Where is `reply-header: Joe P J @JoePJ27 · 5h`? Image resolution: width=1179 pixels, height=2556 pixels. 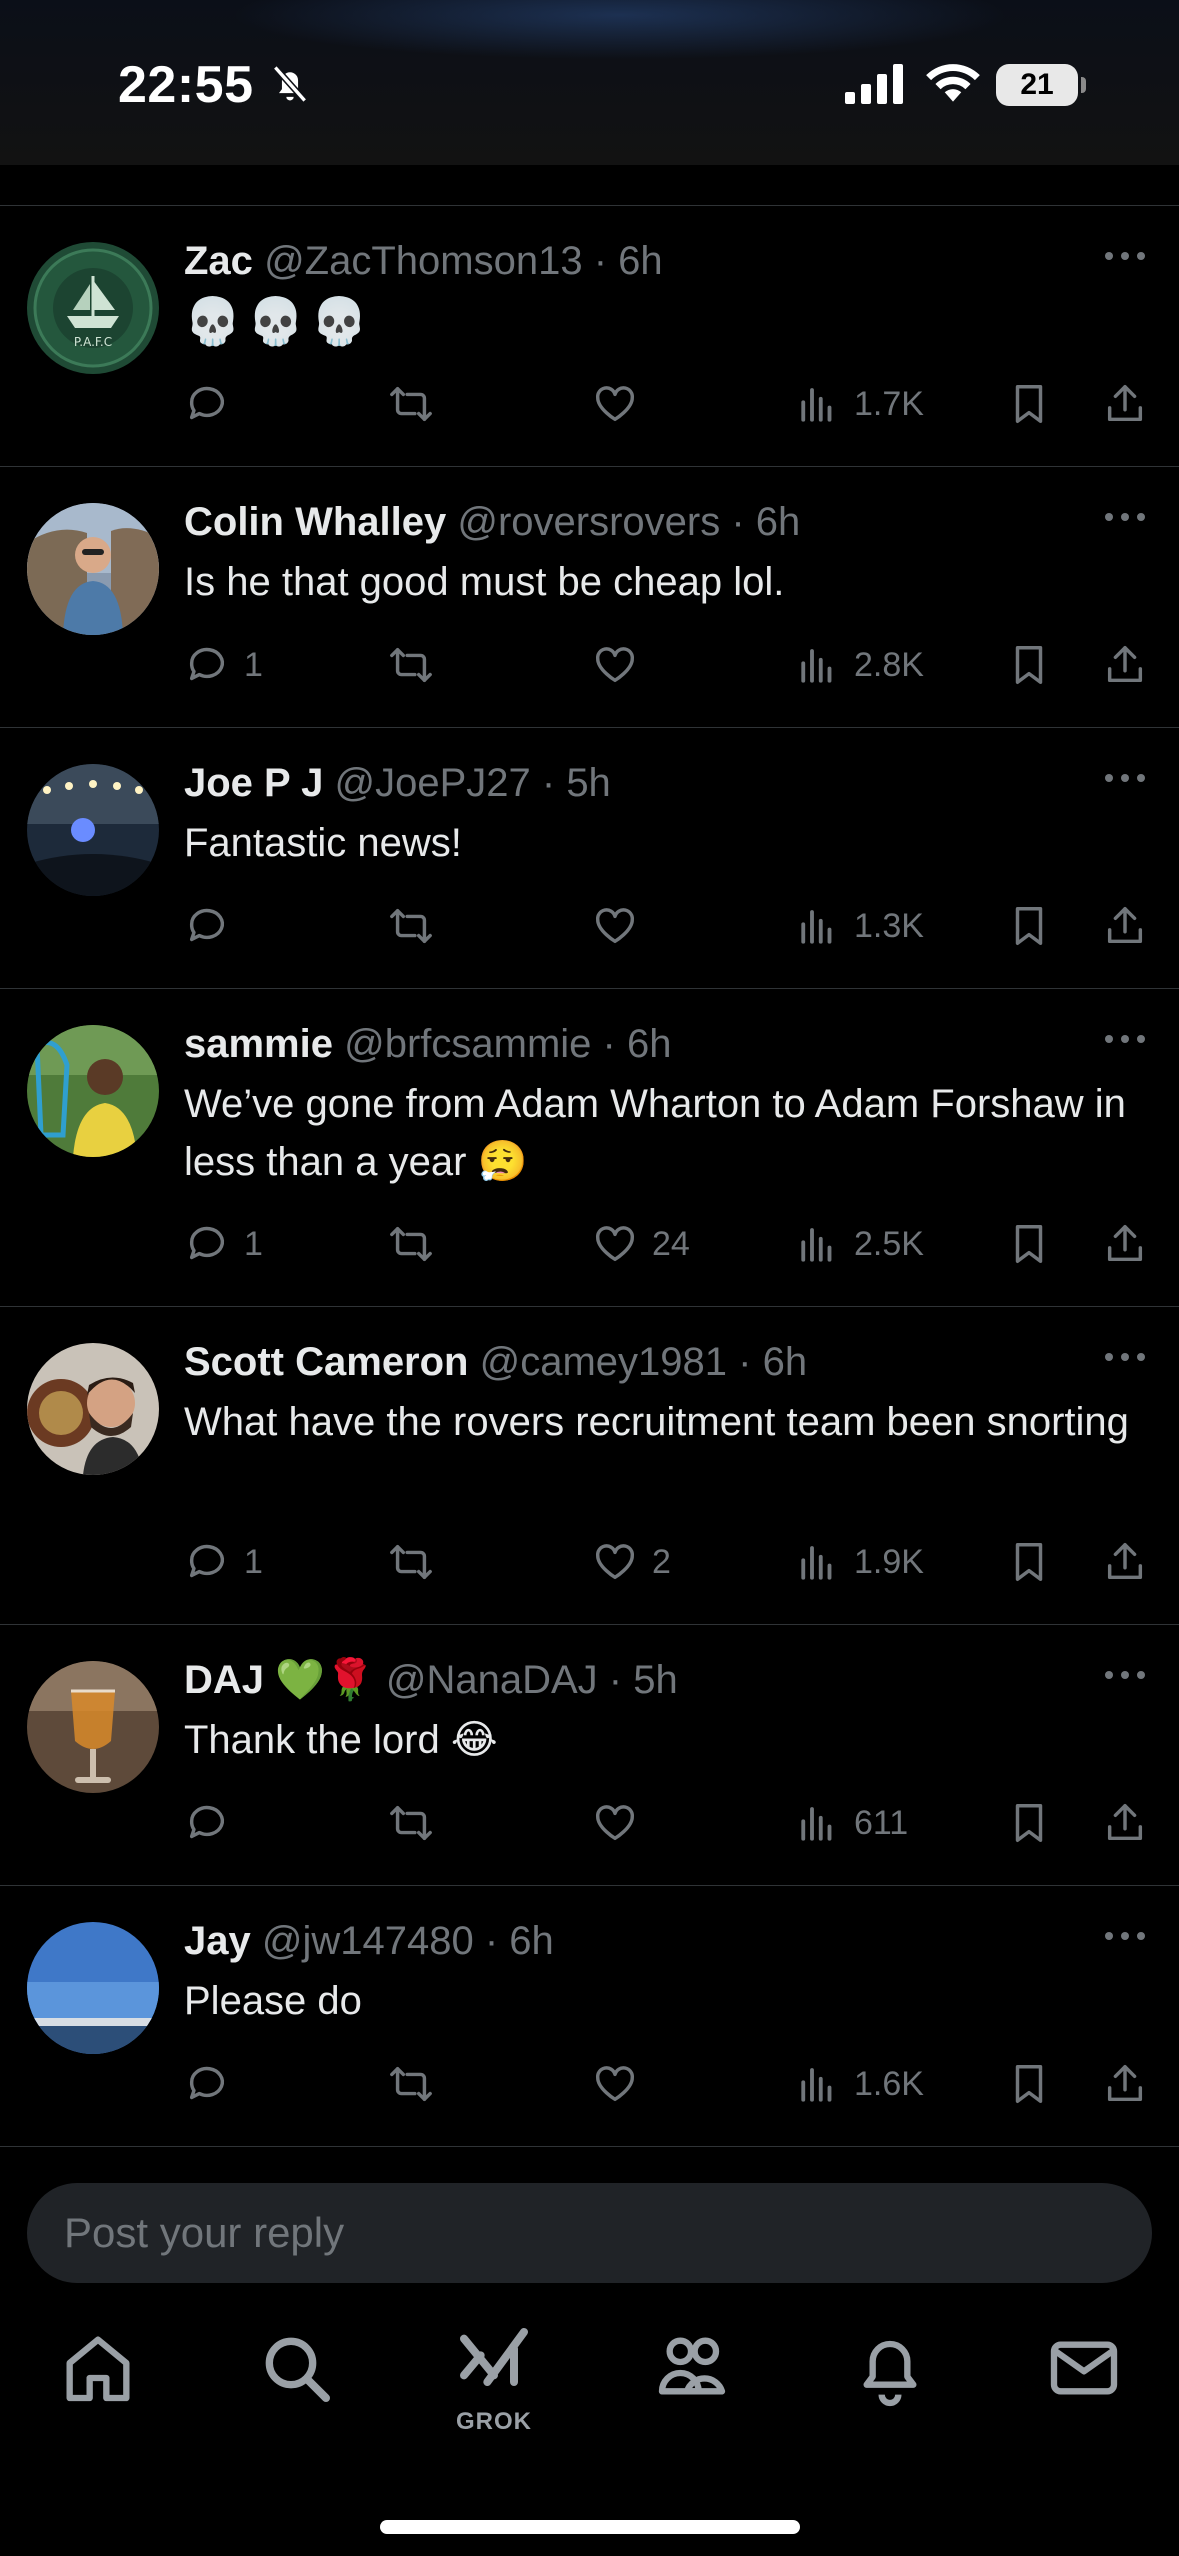
reply-header: Joe P J @JoePJ27 · 5h is located at coordinates (397, 783).